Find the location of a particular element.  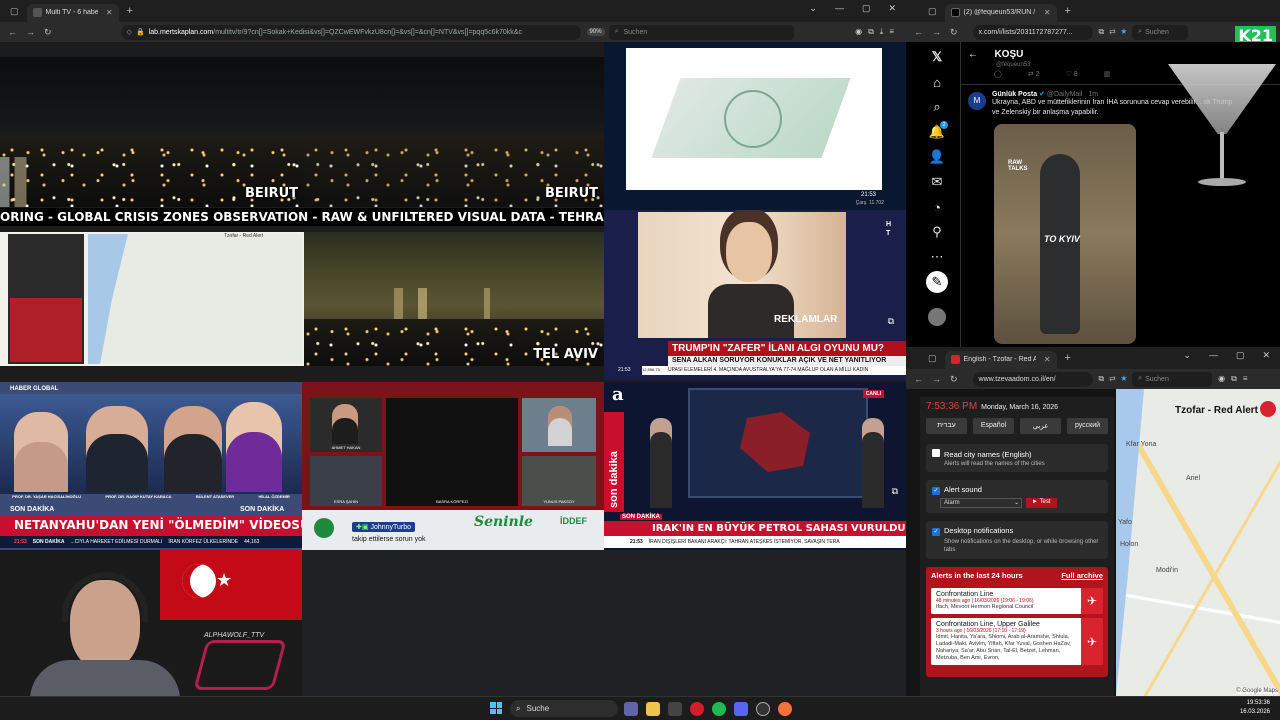

follow-icon: 👤 is located at coordinates (937, 157).